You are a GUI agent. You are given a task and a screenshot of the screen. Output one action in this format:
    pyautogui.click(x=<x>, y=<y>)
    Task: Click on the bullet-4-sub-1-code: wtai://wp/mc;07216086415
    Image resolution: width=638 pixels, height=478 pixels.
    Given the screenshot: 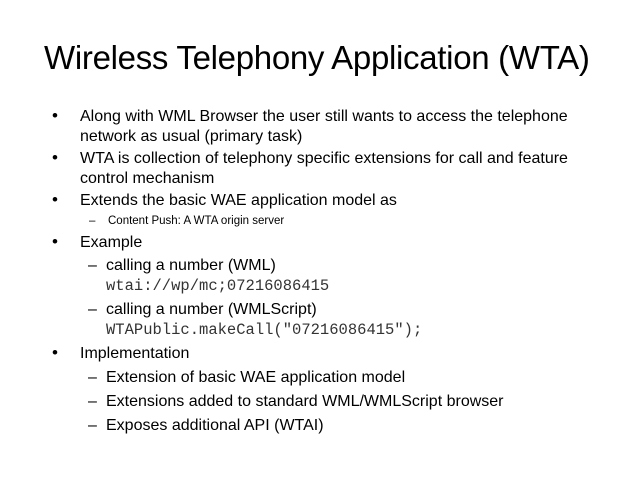 What is the action you would take?
    pyautogui.click(x=218, y=286)
    